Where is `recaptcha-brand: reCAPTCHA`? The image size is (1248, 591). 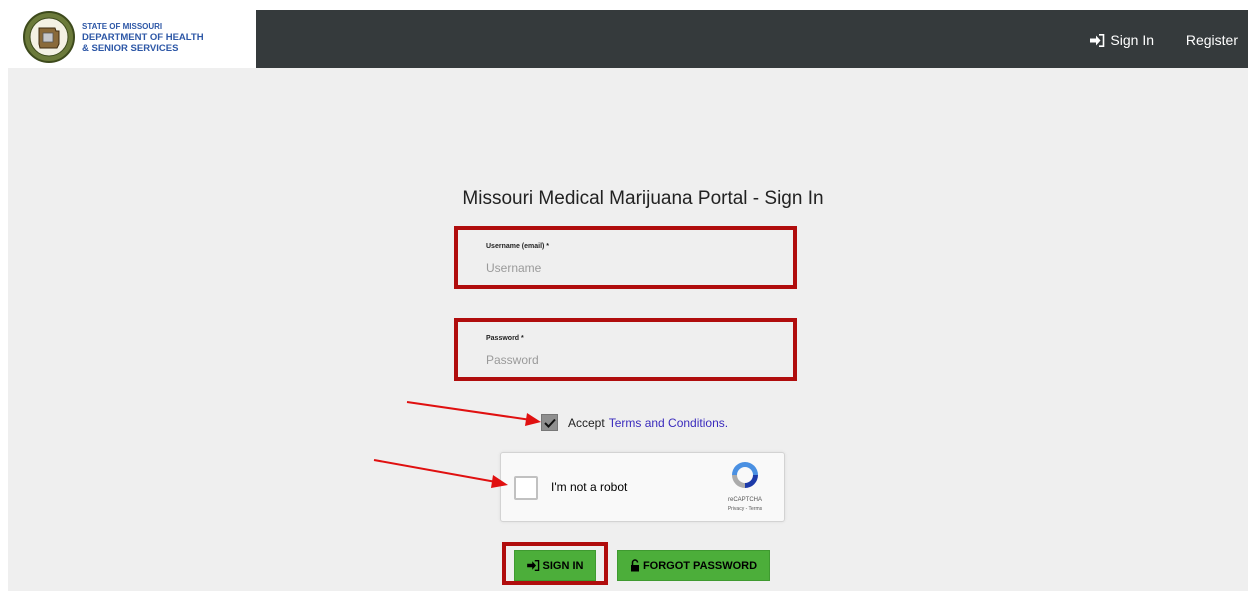
recaptcha-brand: reCAPTCHA is located at coordinates (744, 500).